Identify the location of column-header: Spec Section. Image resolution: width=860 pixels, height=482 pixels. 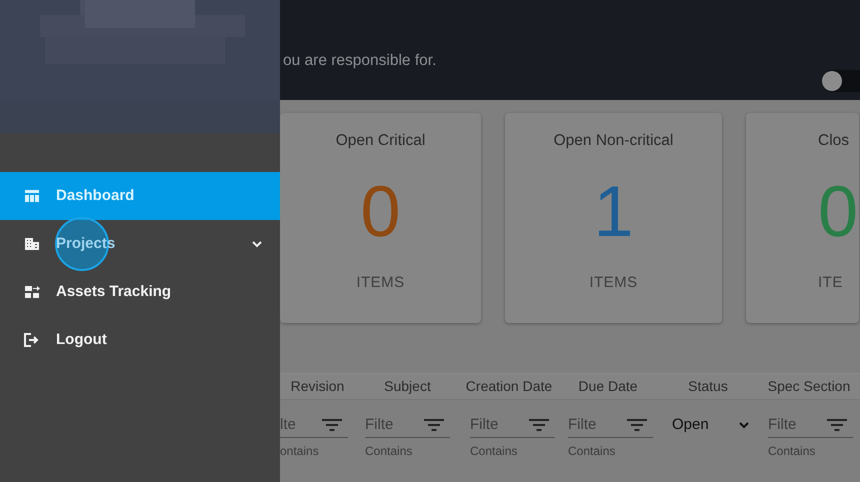
(809, 386).